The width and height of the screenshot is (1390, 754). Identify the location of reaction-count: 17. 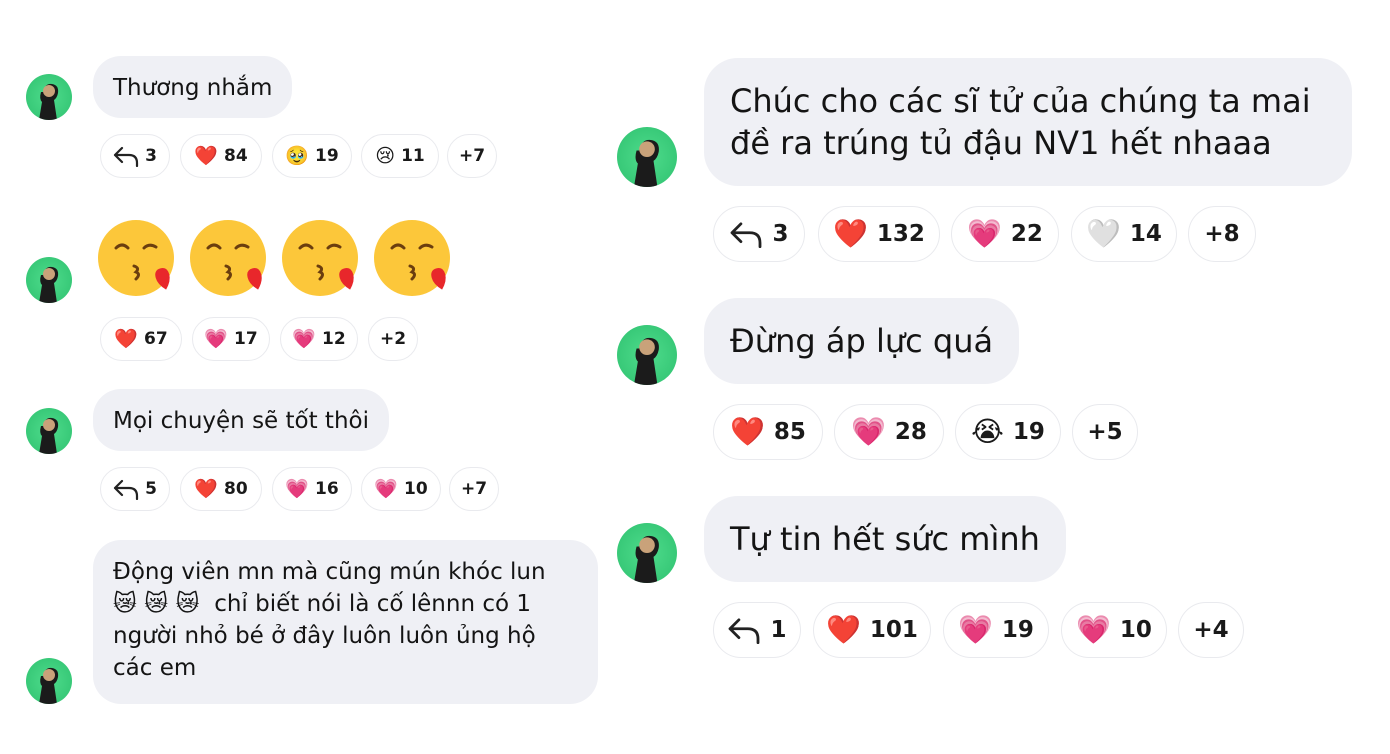
(246, 339).